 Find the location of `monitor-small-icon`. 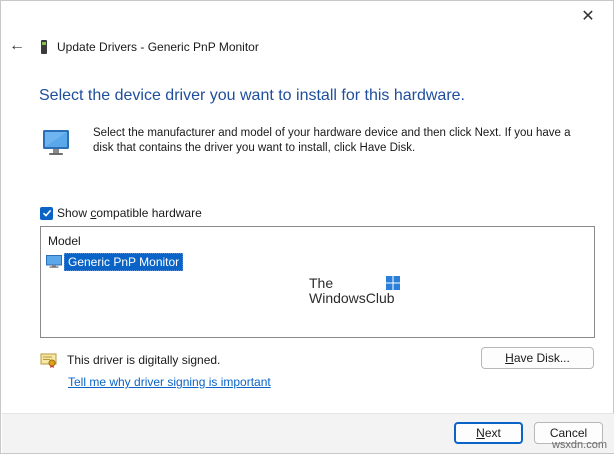

monitor-small-icon is located at coordinates (54, 261).